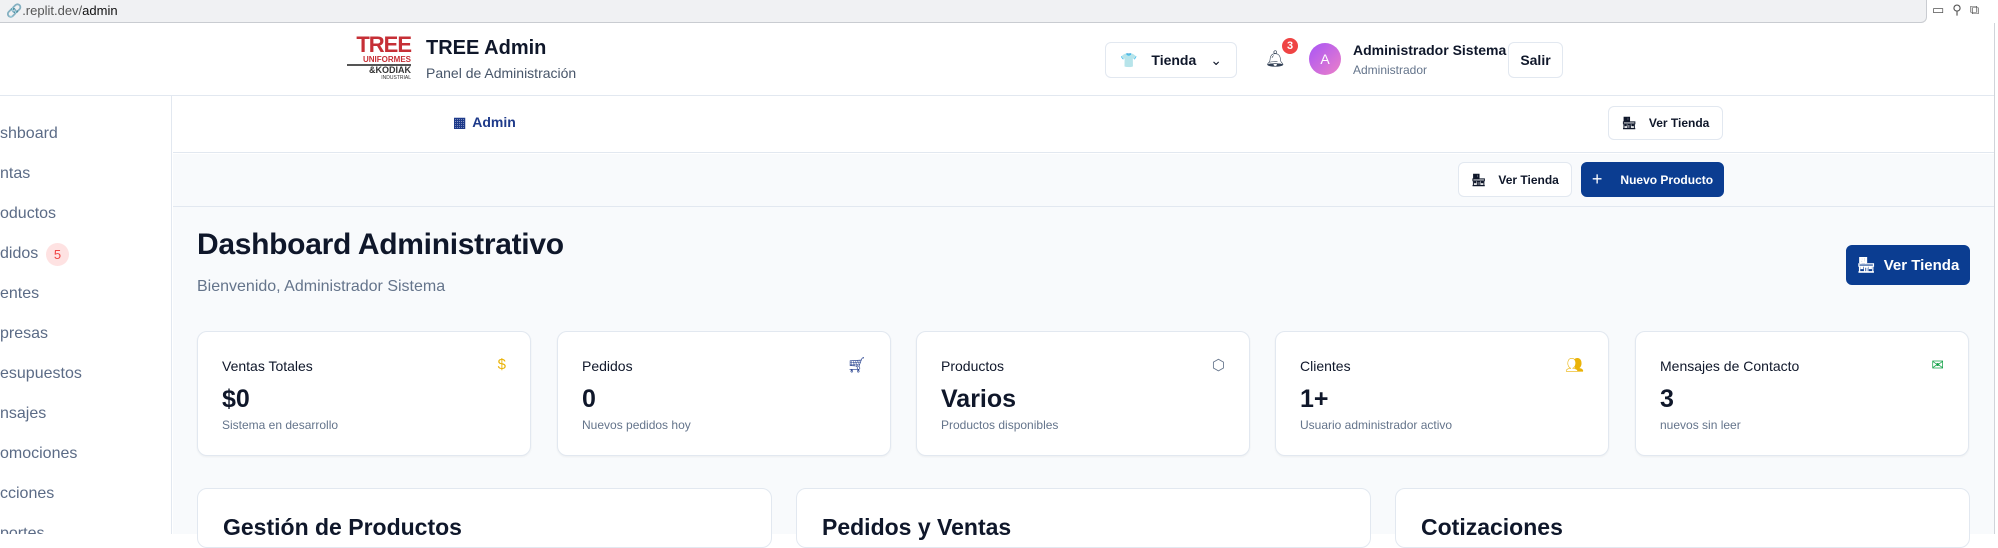 The width and height of the screenshot is (1998, 548). I want to click on mail-icon: ✉, so click(1937, 365).